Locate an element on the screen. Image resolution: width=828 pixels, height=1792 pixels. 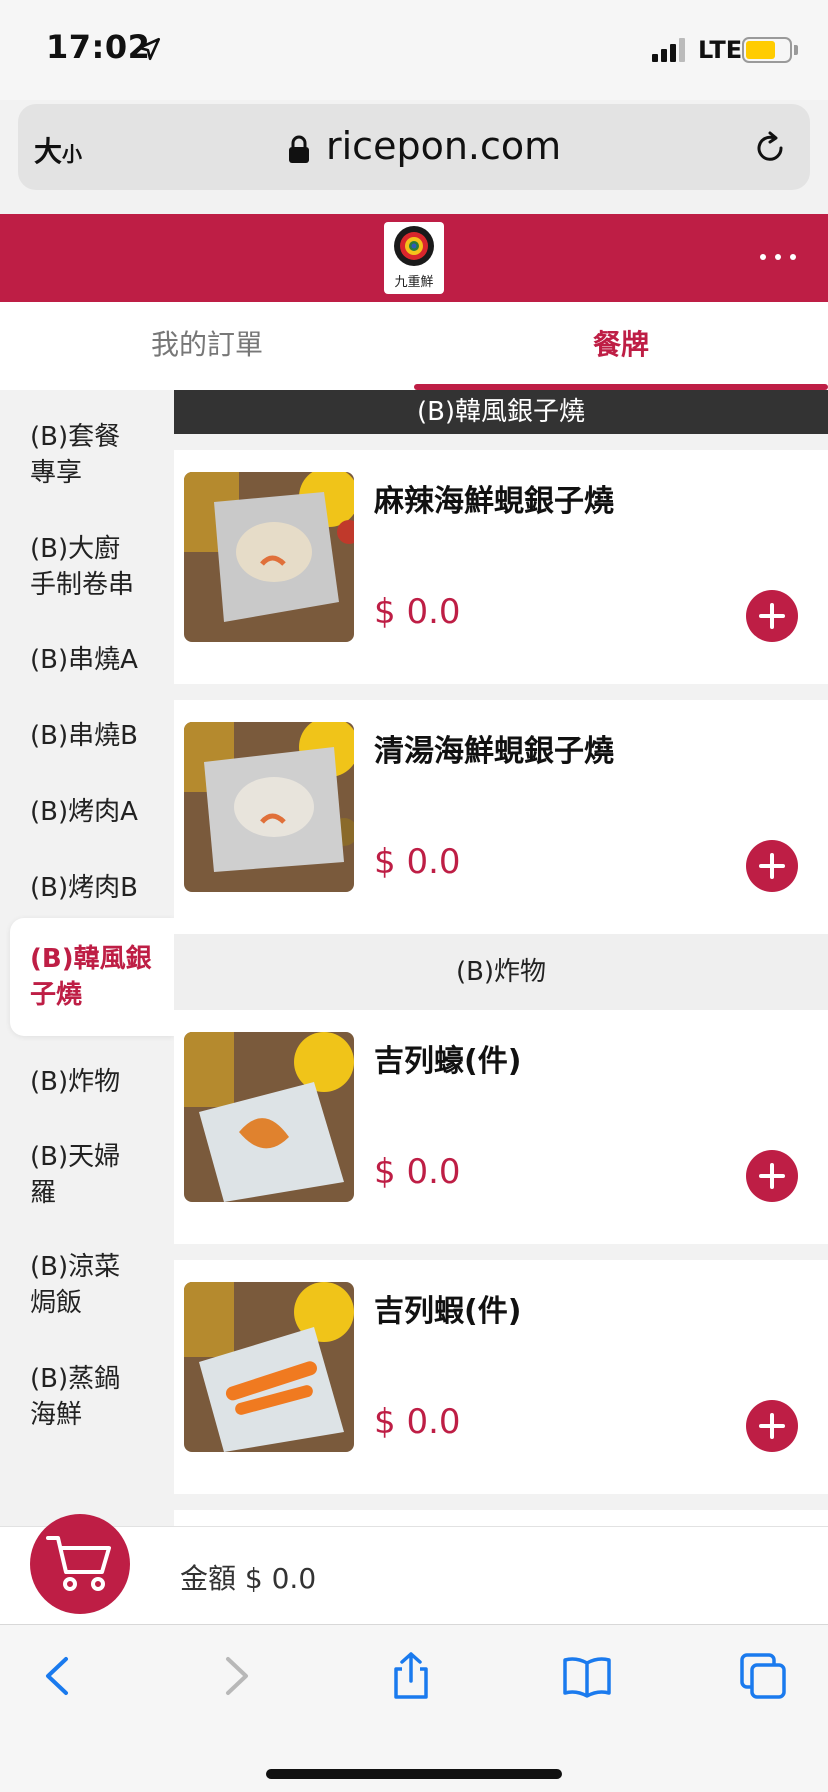
sidebar-item: (B)串燒B is located at coordinates (92, 736).